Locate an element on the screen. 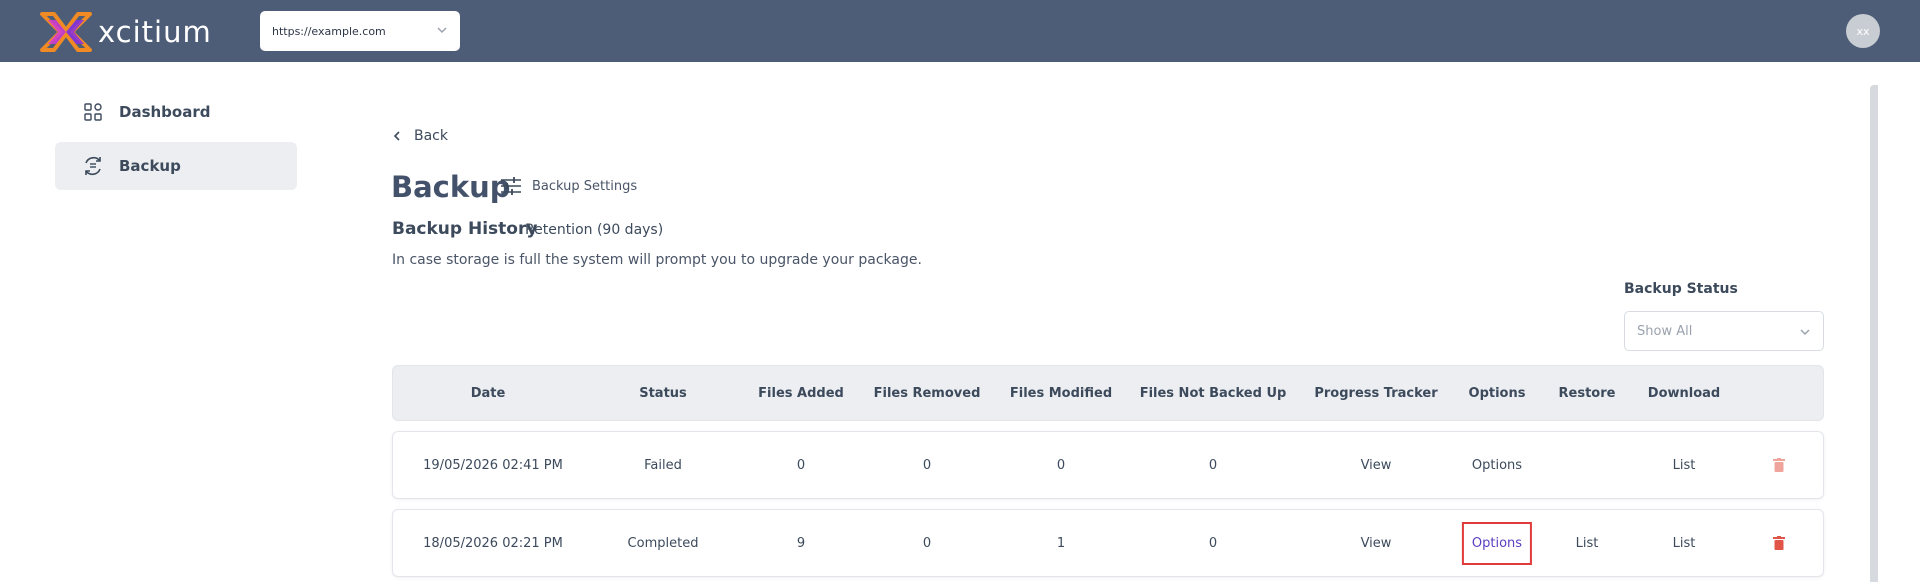 The image size is (1920, 582). col-date: Date is located at coordinates (488, 393).